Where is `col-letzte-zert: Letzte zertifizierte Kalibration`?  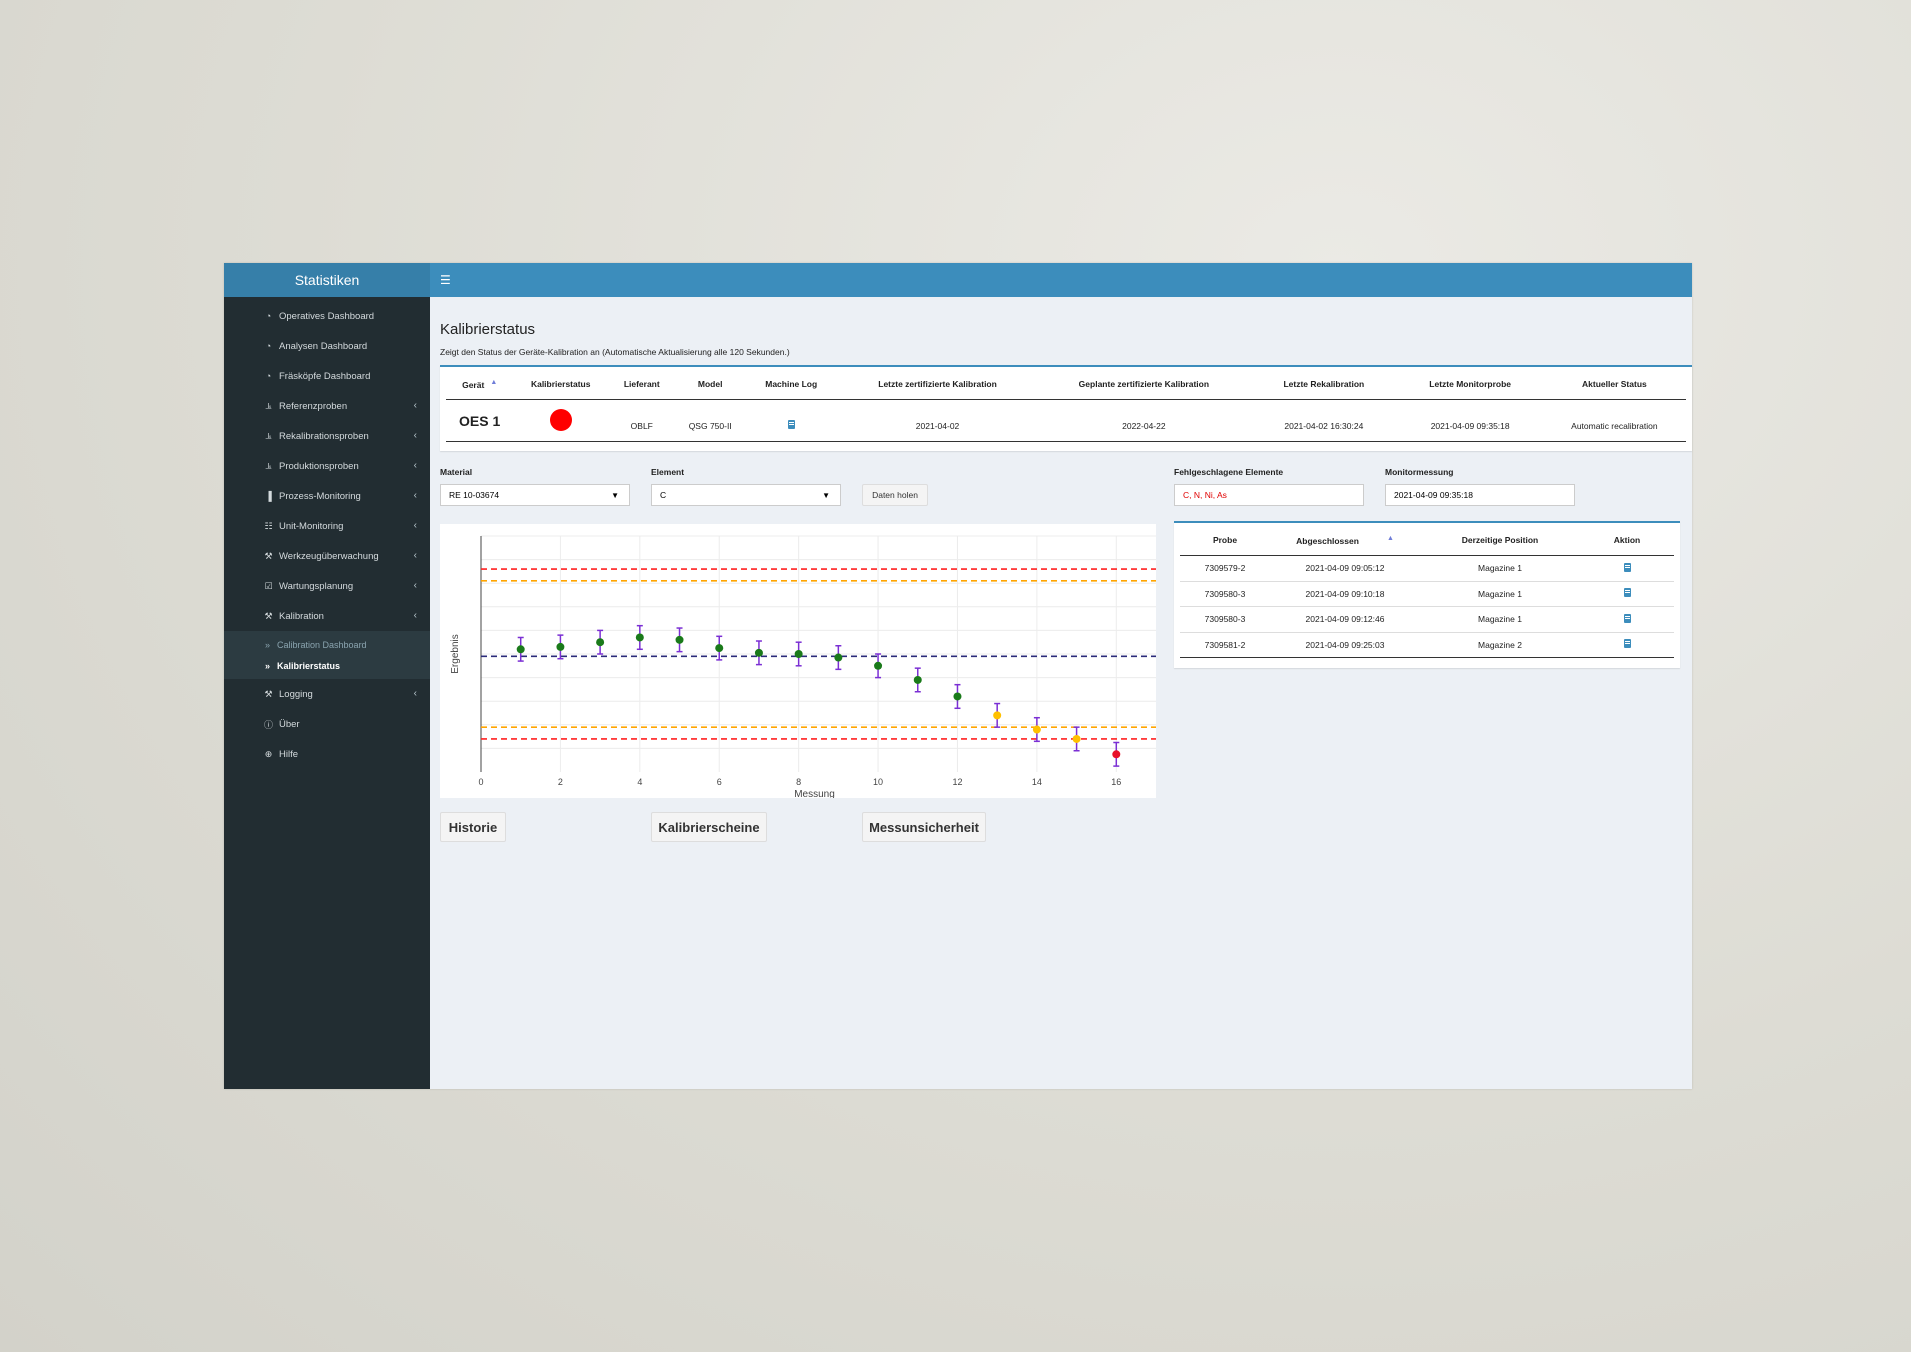 col-letzte-zert: Letzte zertifizierte Kalibration is located at coordinates (937, 384).